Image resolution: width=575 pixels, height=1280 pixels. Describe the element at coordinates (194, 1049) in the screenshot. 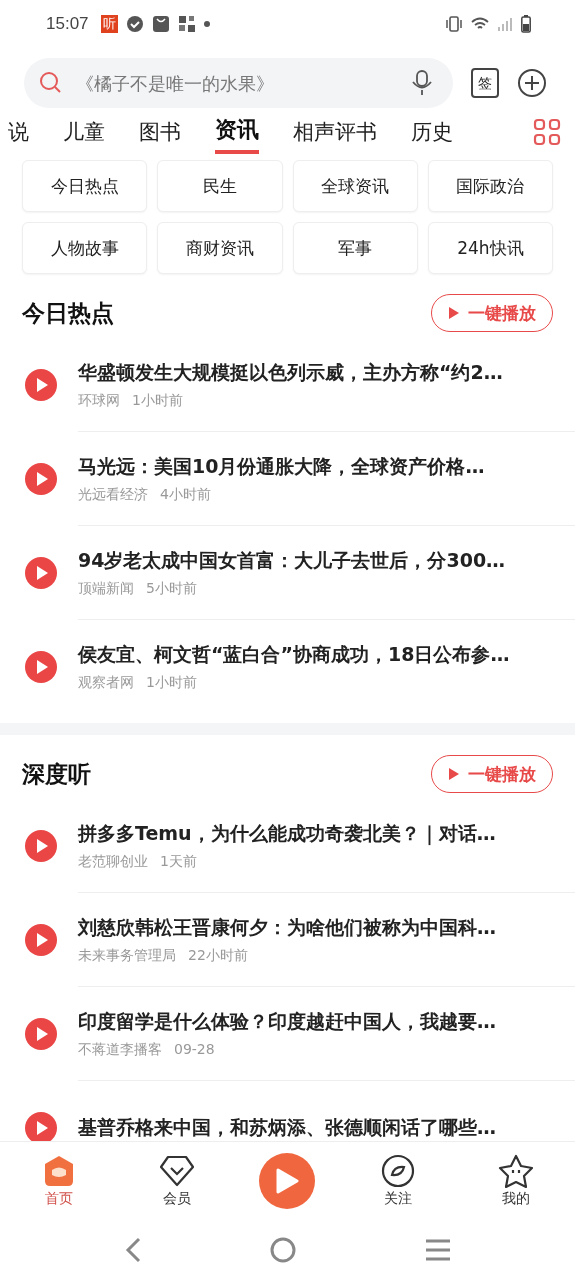

I see `news-time: 09-28` at that location.